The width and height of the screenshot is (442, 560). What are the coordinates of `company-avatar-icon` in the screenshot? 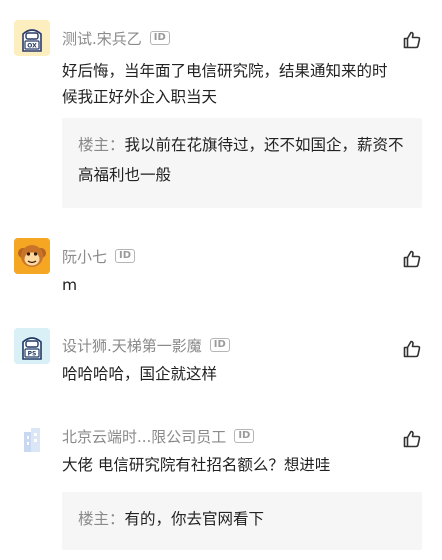 It's located at (32, 438).